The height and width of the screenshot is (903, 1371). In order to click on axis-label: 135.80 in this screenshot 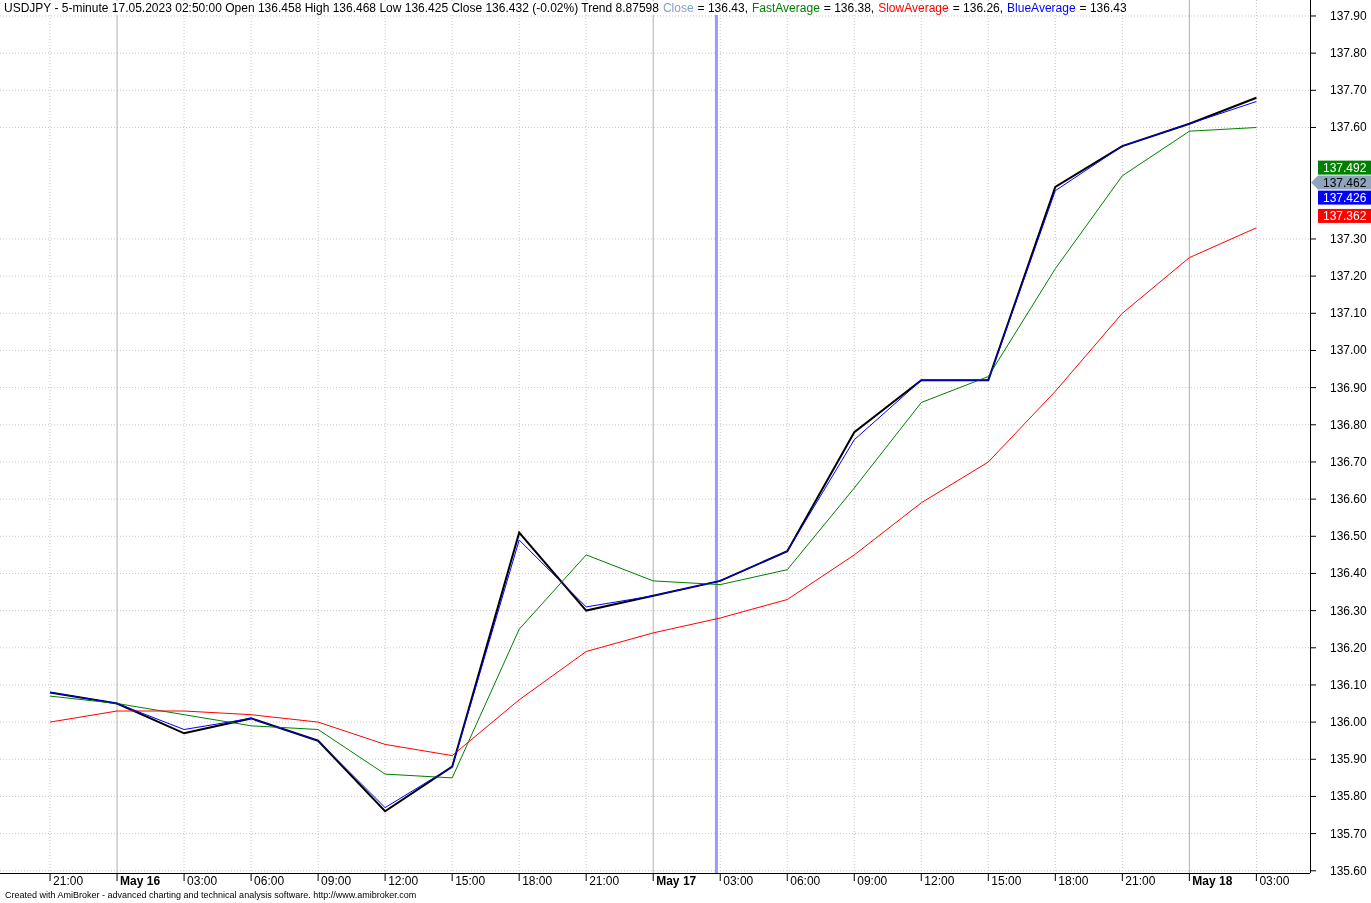, I will do `click(1348, 796)`.